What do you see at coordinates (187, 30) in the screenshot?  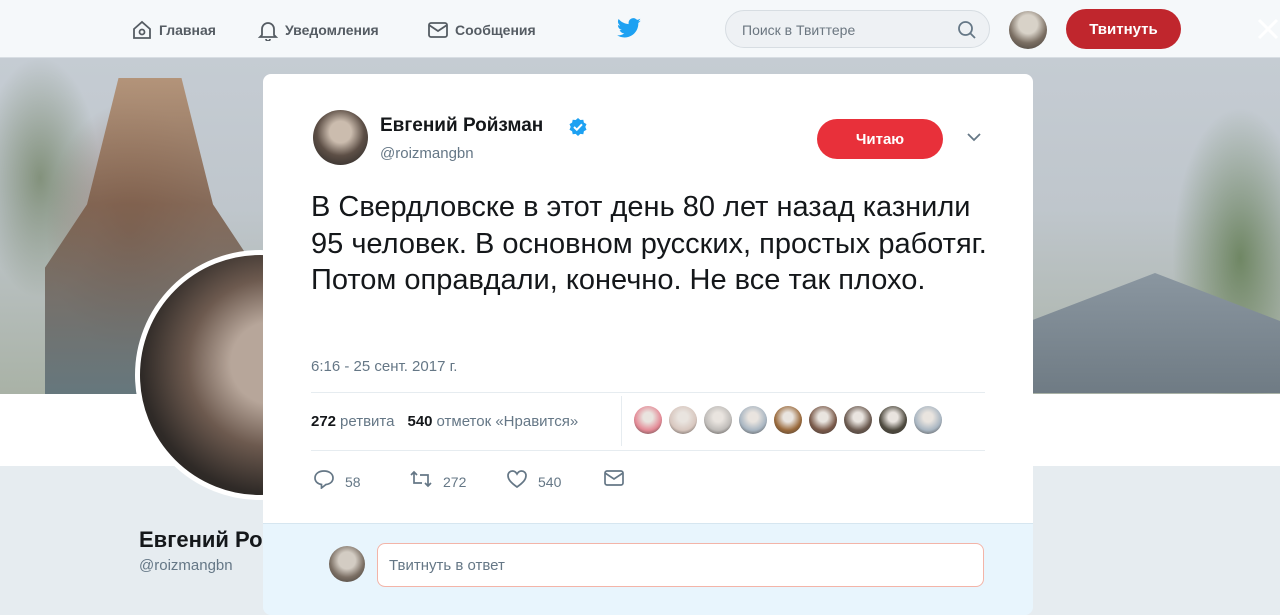 I see `nav-home-label: Главная` at bounding box center [187, 30].